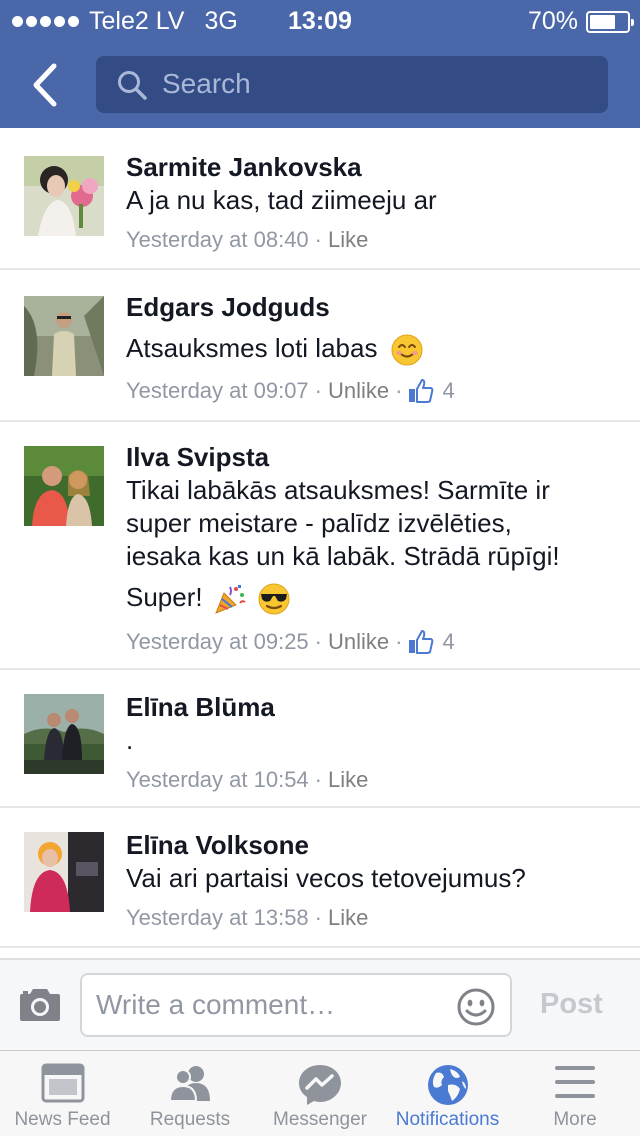 Image resolution: width=640 pixels, height=1136 pixels. I want to click on tab-news-feed: News Feed, so click(62, 1093).